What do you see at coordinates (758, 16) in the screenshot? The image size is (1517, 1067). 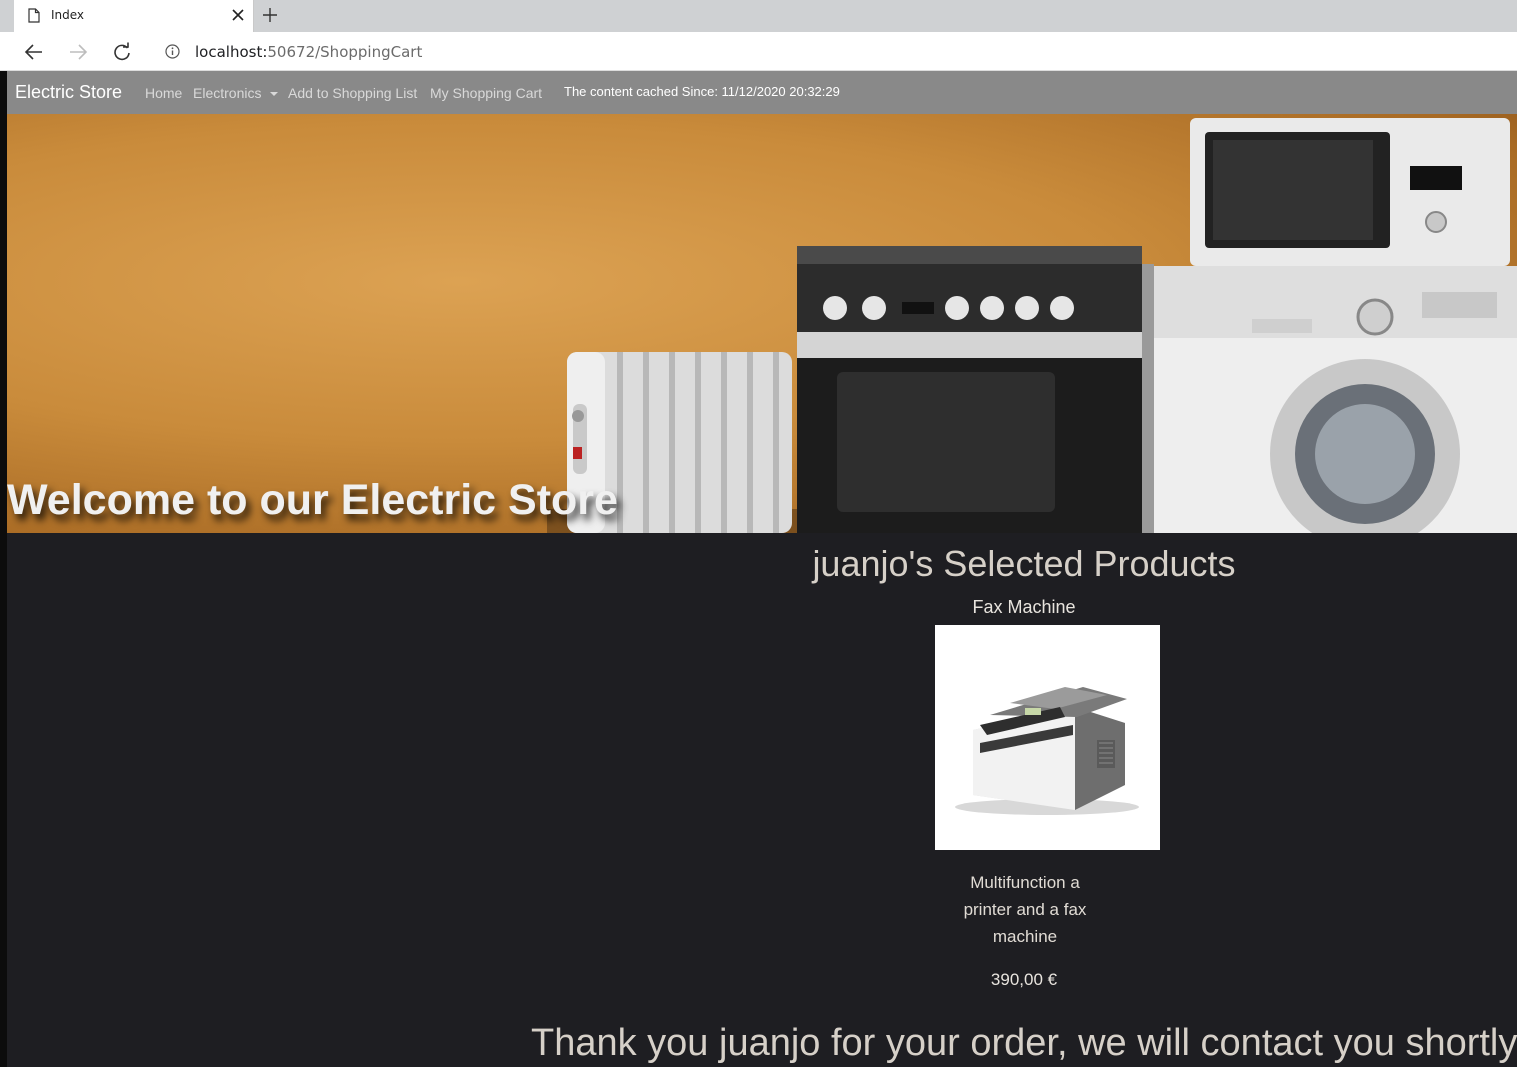 I see `browser-tab-bar: Index` at bounding box center [758, 16].